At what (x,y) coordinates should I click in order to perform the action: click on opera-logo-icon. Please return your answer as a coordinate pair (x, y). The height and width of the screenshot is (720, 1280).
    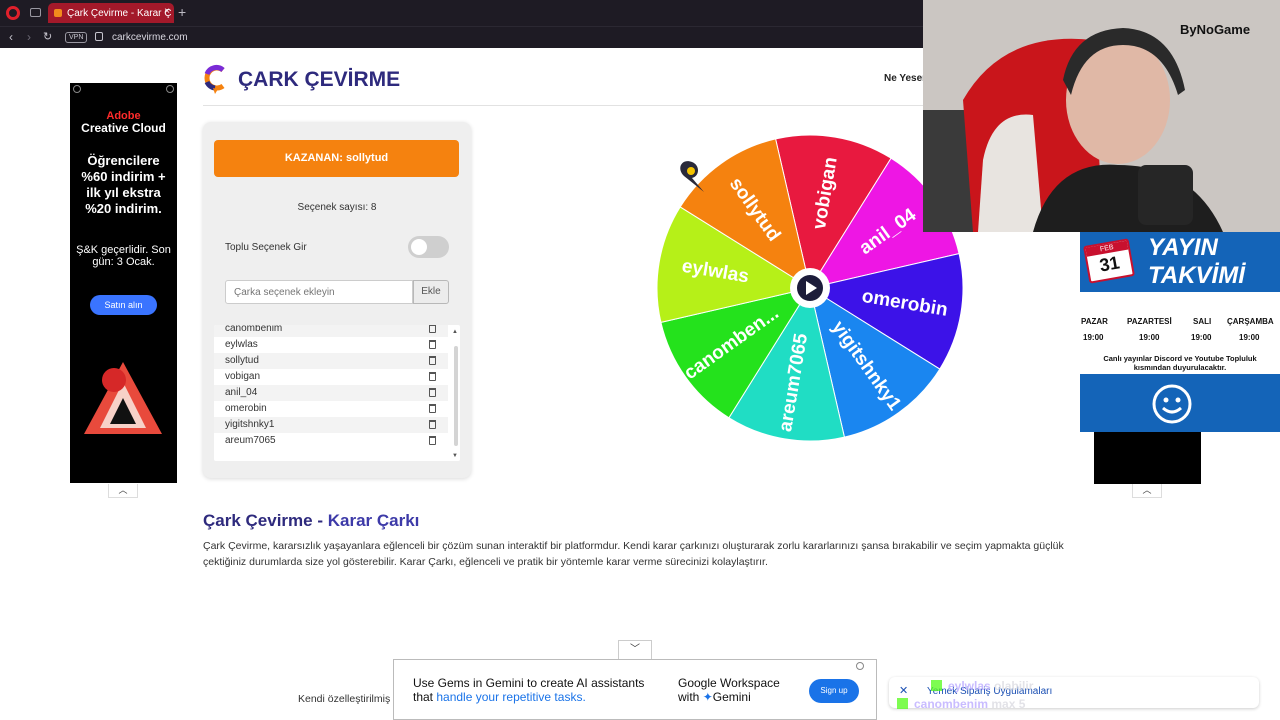
    Looking at the image, I should click on (13, 13).